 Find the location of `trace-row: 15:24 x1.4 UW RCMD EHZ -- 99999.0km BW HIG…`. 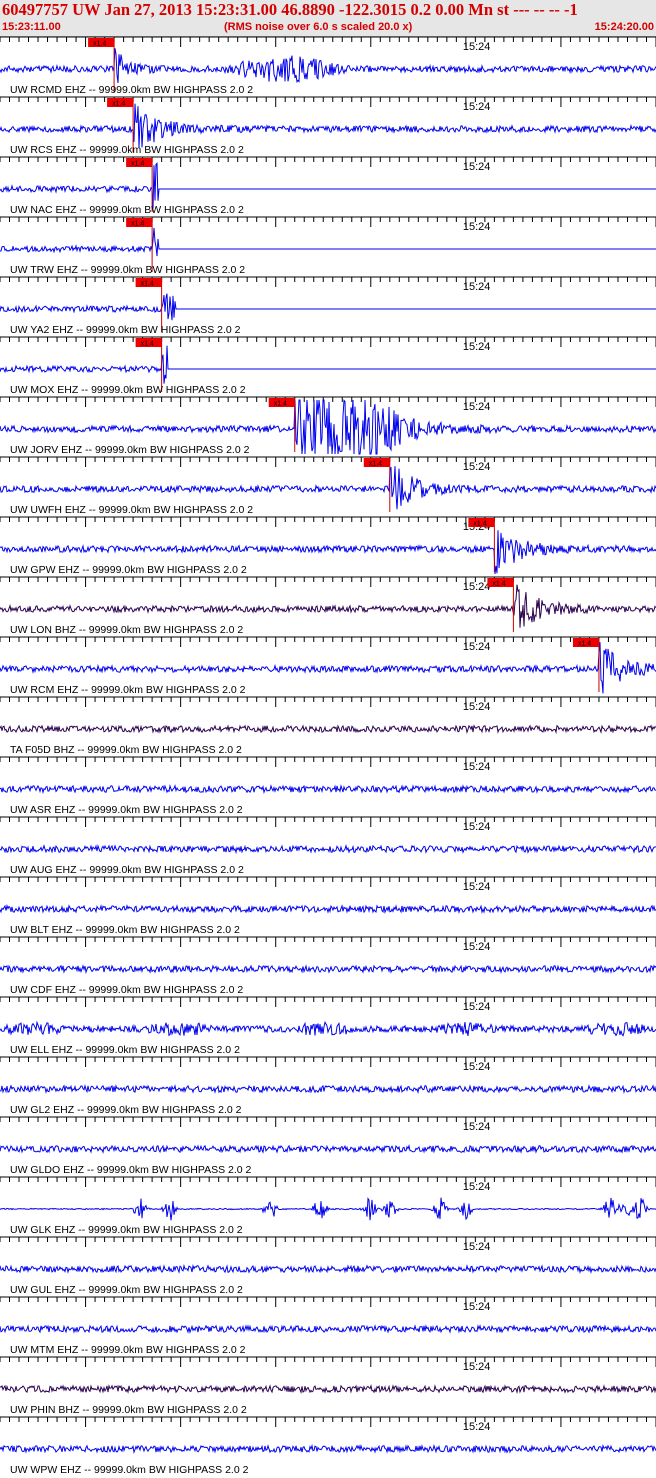

trace-row: 15:24 x1.4 UW RCMD EHZ -- 99999.0km BW HIG… is located at coordinates (328, 66).